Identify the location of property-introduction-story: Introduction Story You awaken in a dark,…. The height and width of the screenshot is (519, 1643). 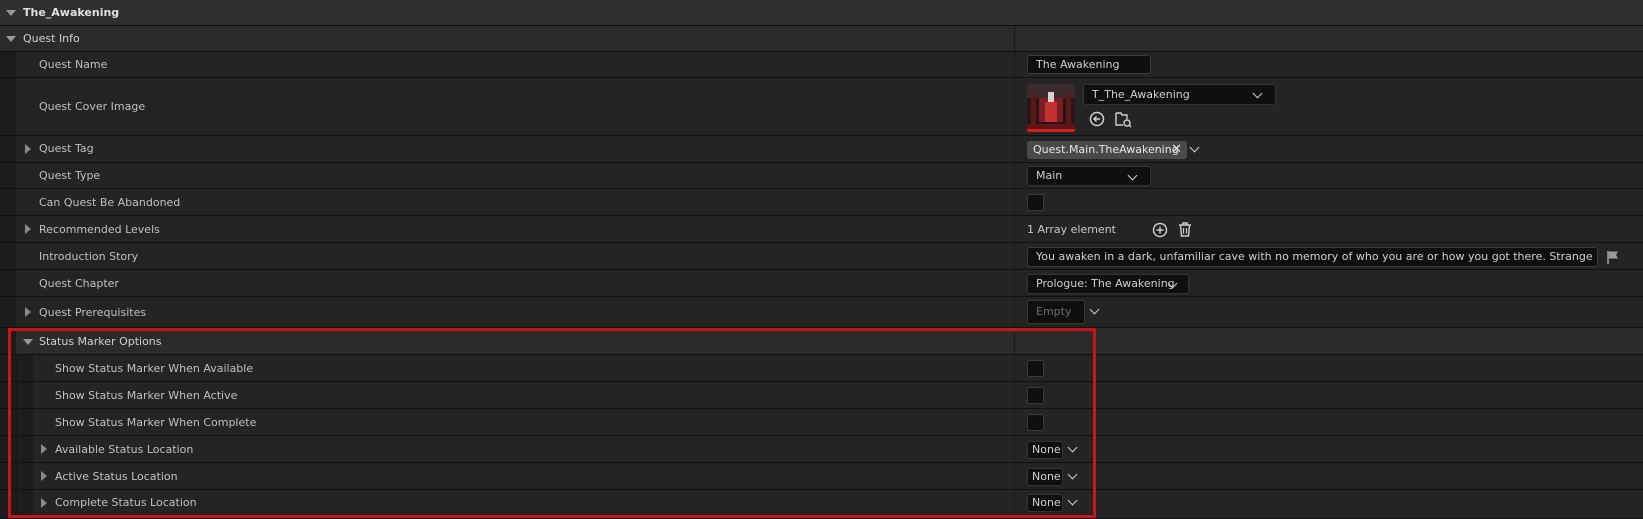
(821, 256).